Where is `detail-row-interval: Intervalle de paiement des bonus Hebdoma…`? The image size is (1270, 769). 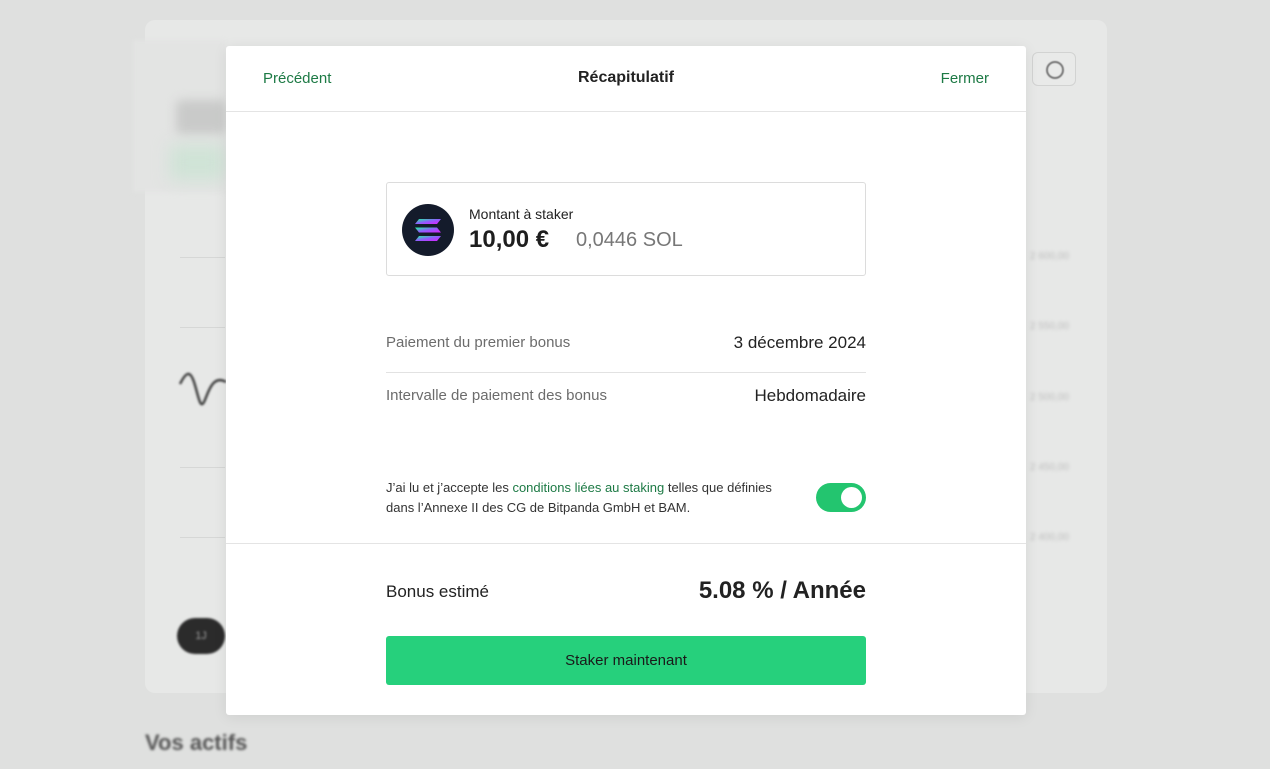 detail-row-interval: Intervalle de paiement des bonus Hebdoma… is located at coordinates (626, 396).